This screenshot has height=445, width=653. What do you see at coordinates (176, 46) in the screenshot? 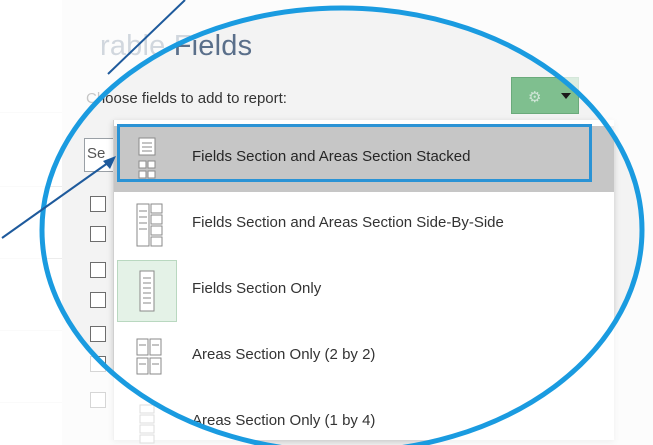
I see `pane-title: rable Fields` at bounding box center [176, 46].